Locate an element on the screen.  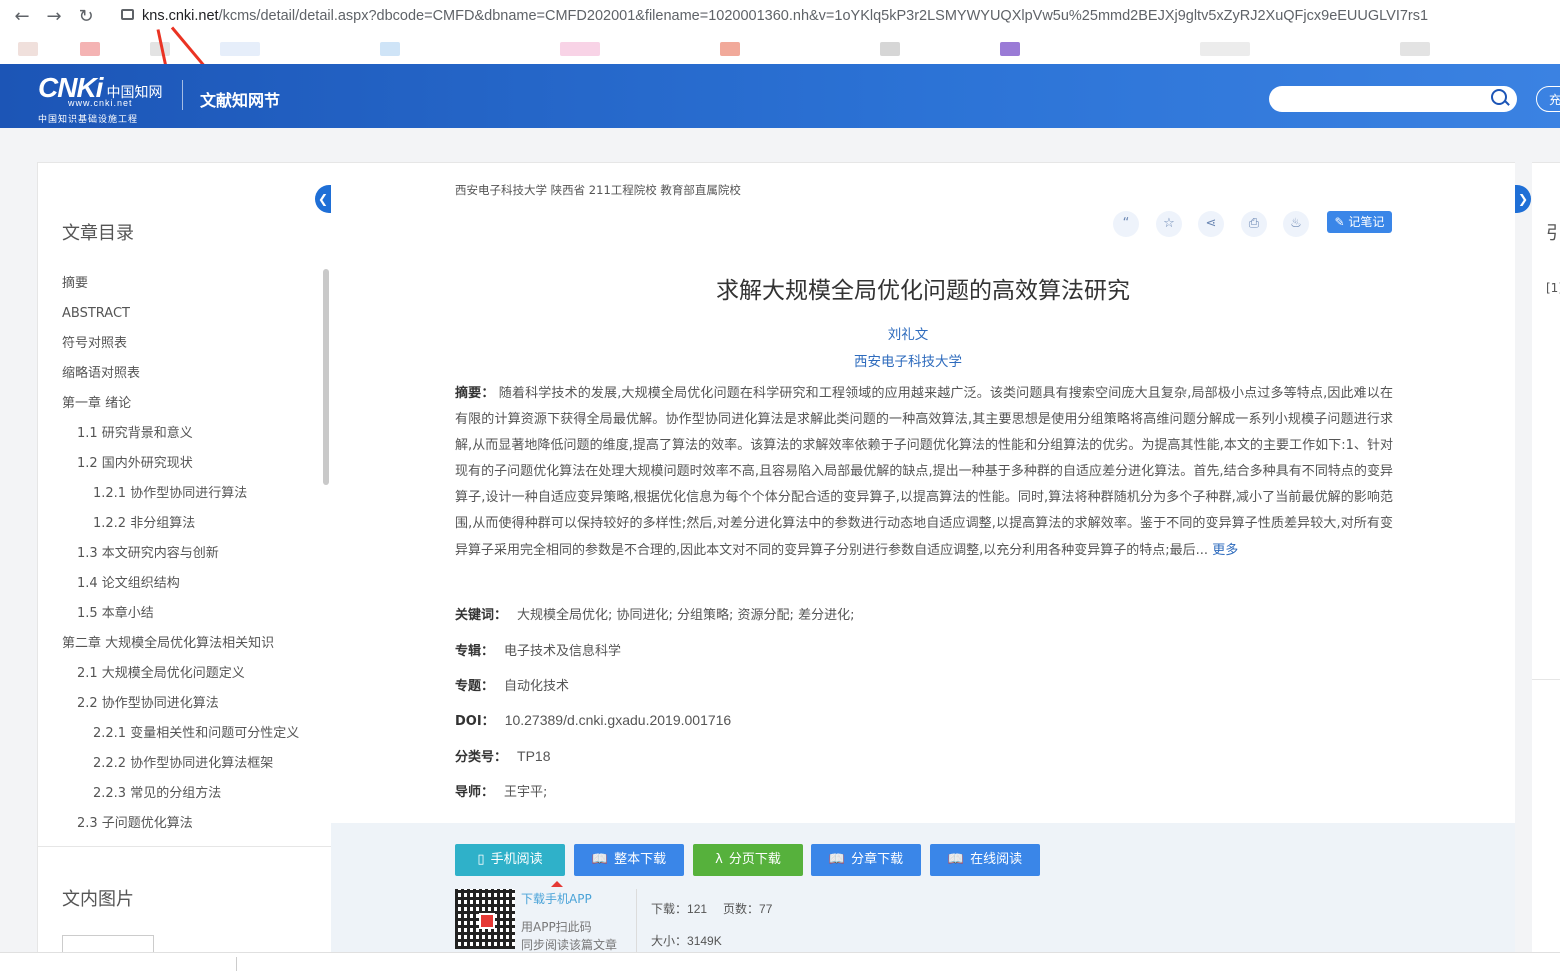
keywords-label: 关键词： is located at coordinates (481, 615).